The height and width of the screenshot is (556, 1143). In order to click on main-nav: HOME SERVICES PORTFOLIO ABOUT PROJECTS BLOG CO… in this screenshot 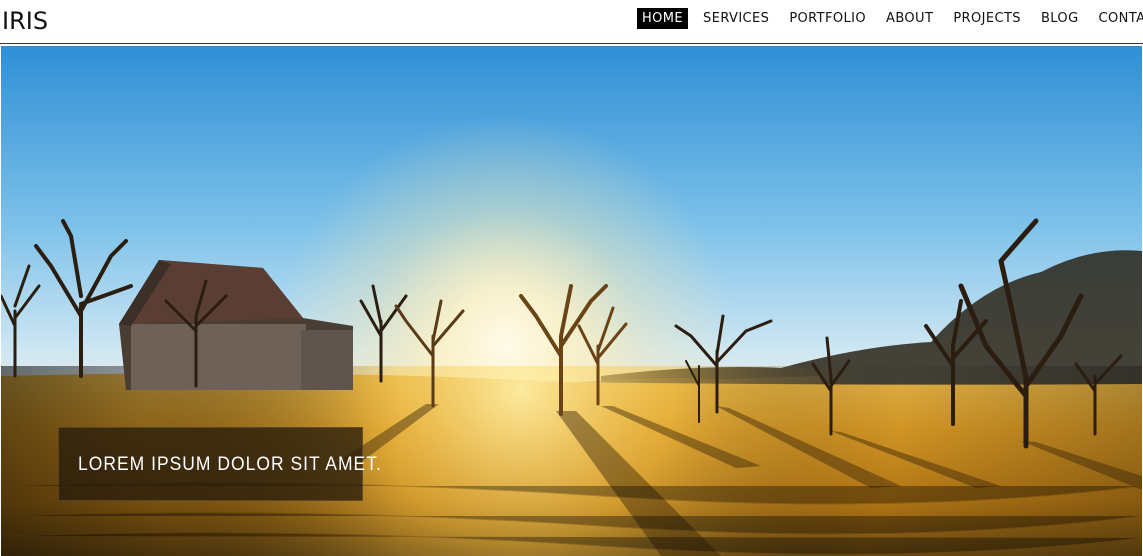, I will do `click(890, 18)`.